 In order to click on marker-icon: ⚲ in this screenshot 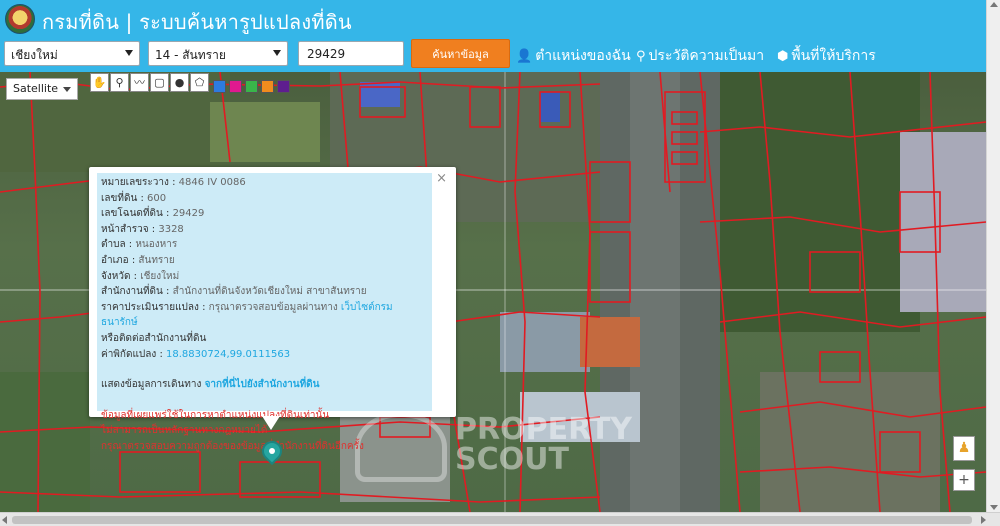, I will do `click(119, 82)`.